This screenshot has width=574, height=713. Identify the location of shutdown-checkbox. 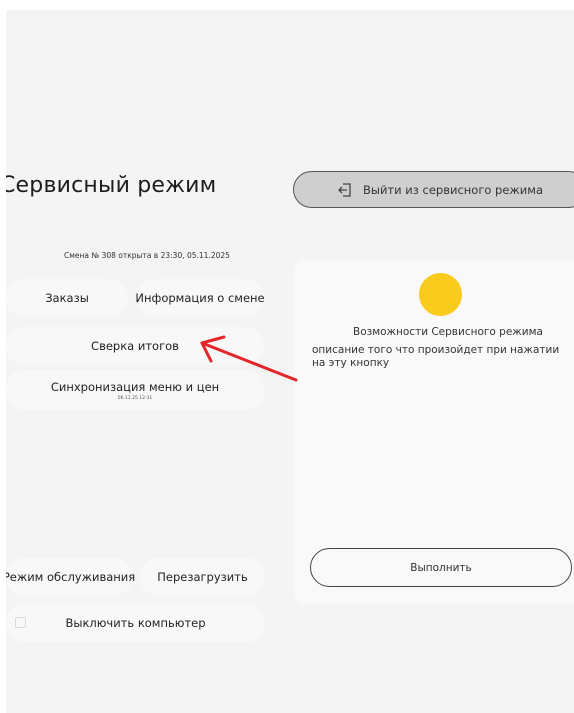
(20, 622).